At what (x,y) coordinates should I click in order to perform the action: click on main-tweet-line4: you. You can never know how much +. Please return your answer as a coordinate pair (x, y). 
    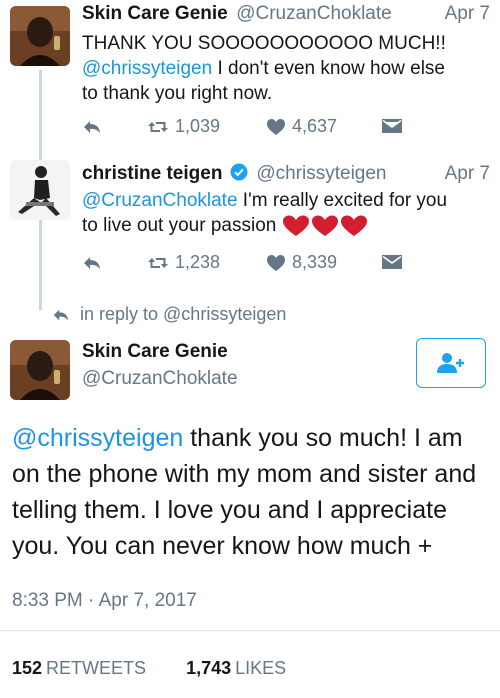
    Looking at the image, I should click on (222, 546).